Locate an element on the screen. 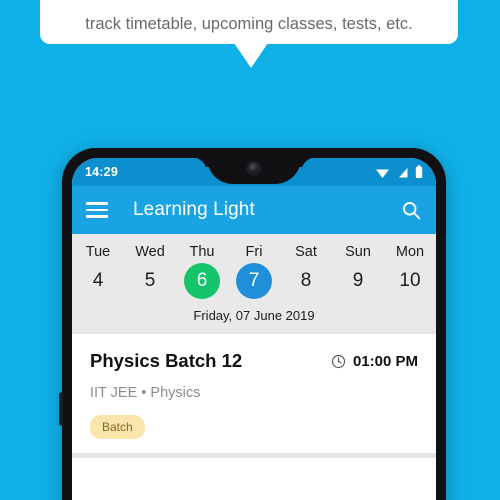  day-of-week-cell: Sat is located at coordinates (306, 251).